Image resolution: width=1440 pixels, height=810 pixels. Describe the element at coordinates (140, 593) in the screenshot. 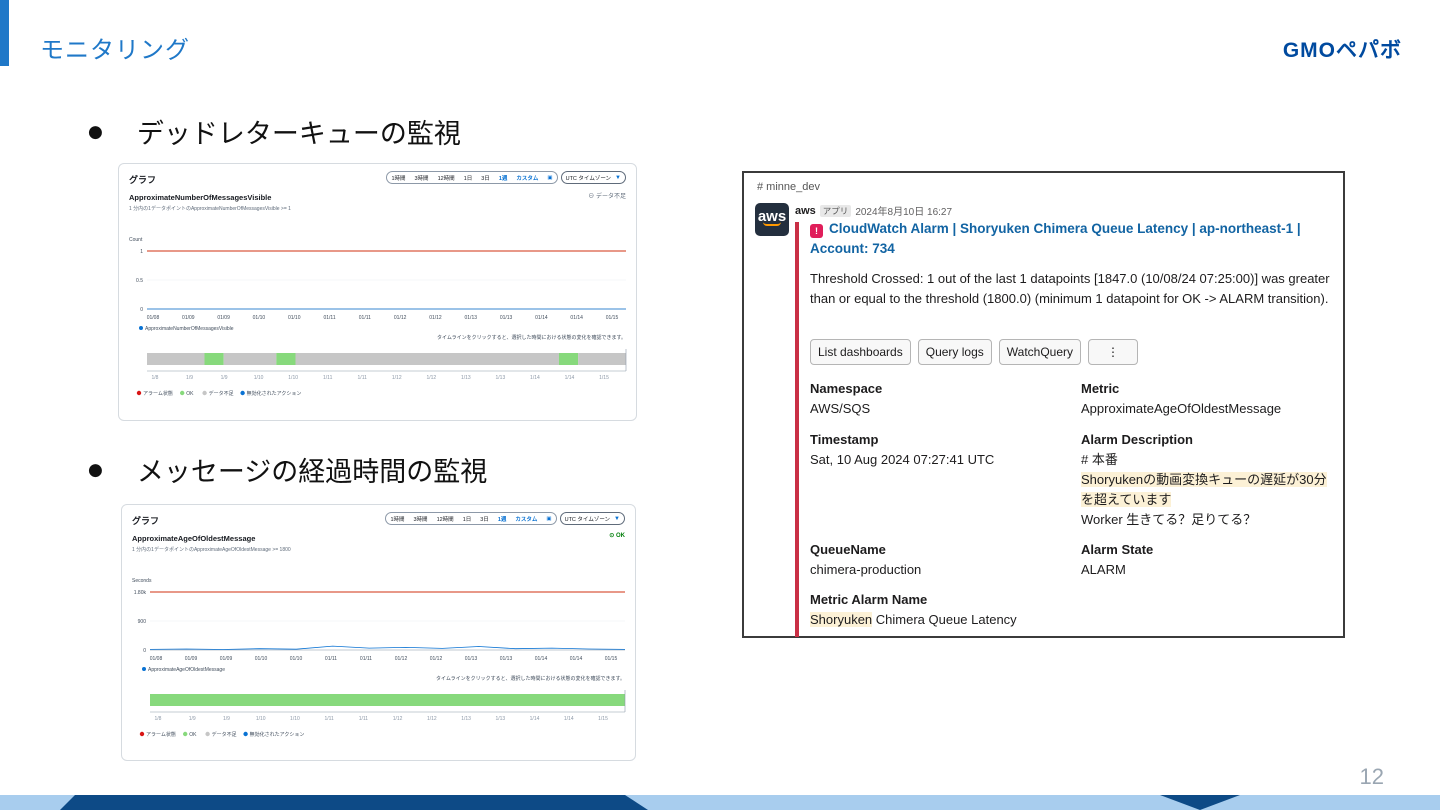

I see `y-tick-label: 1.80k` at that location.